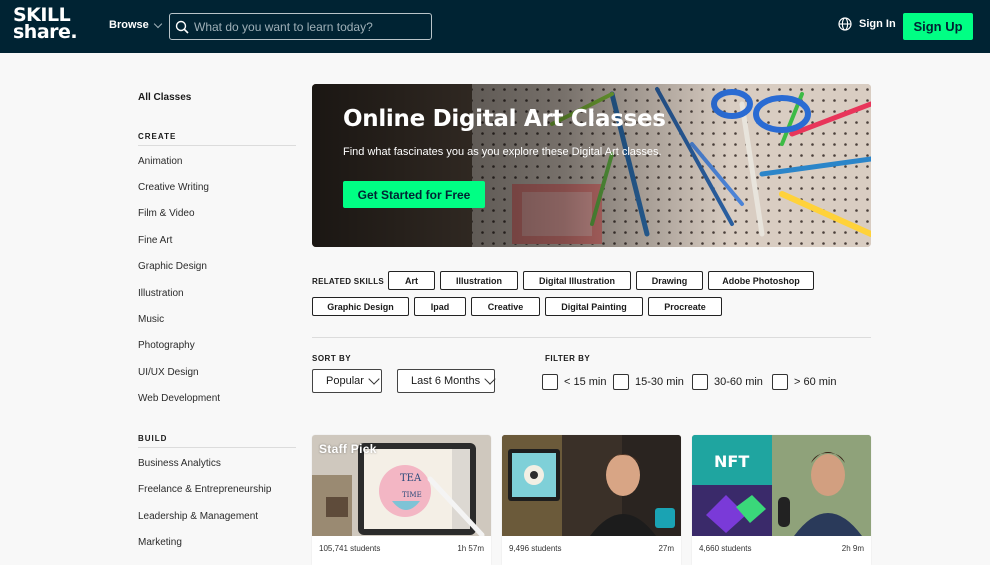  Describe the element at coordinates (738, 382) in the screenshot. I see `filter-label: 30-60 min` at that location.